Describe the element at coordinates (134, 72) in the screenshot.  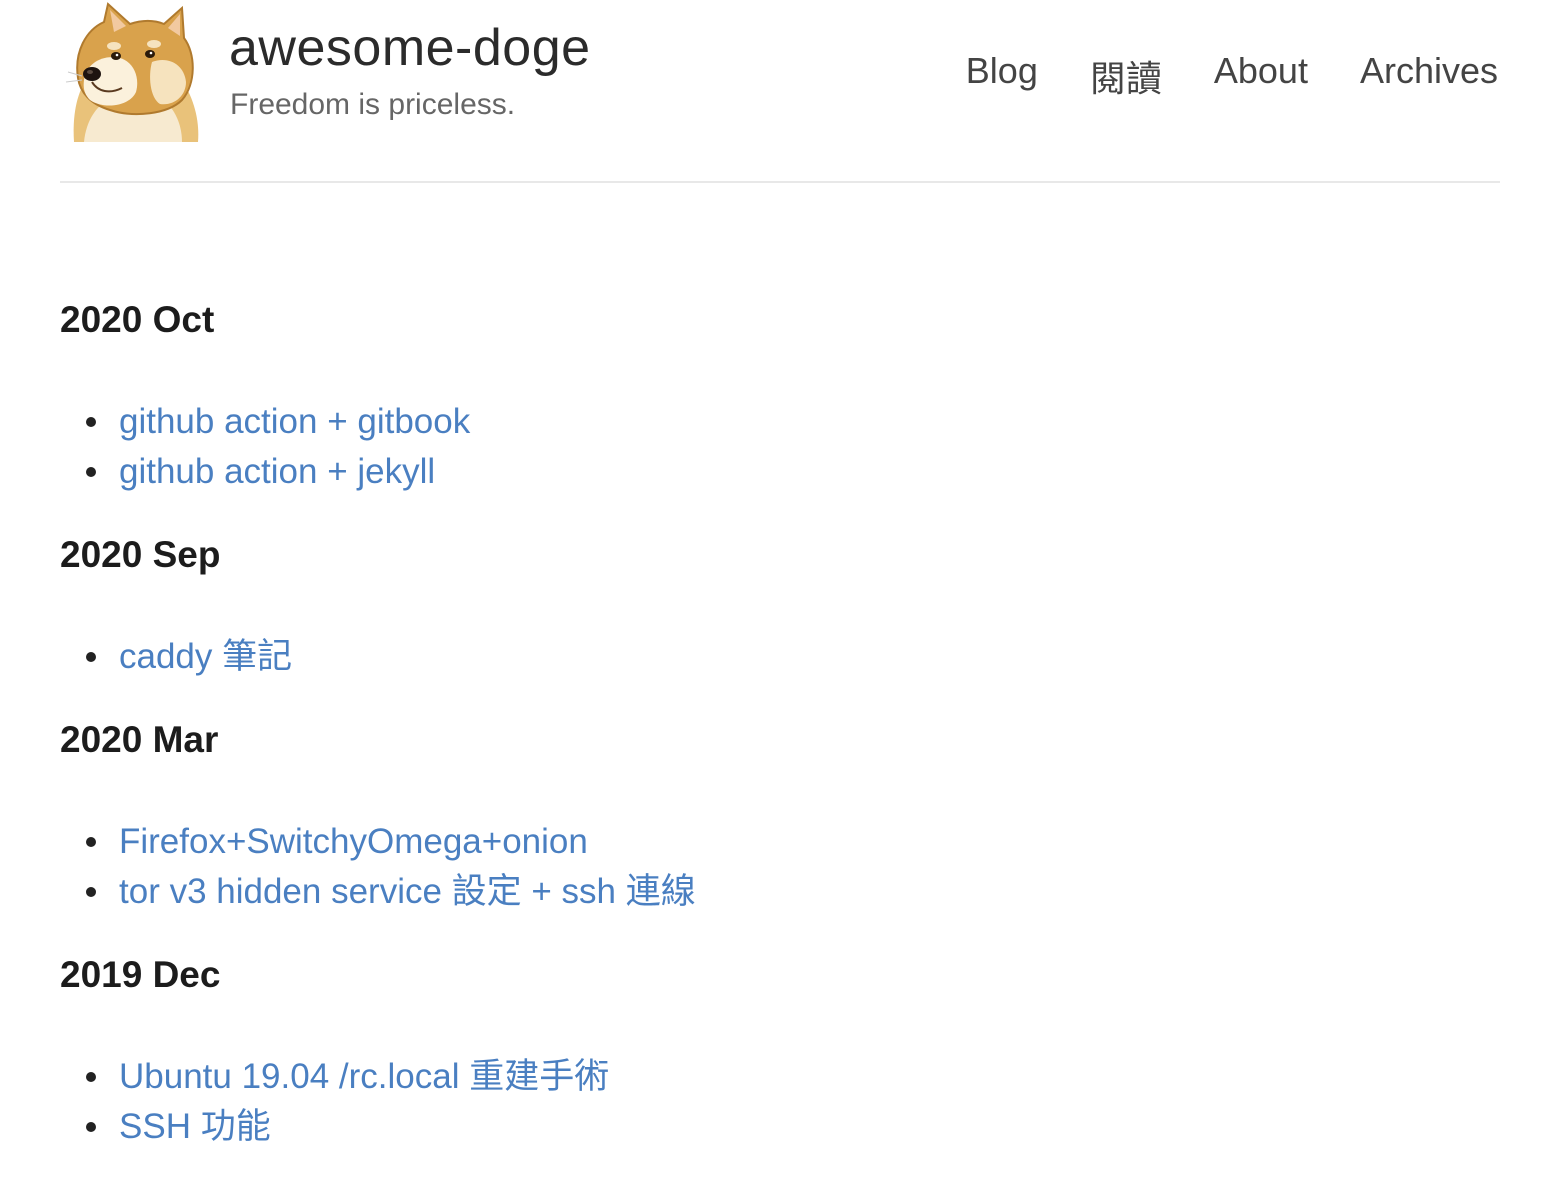
I see `doge-avatar-icon` at that location.